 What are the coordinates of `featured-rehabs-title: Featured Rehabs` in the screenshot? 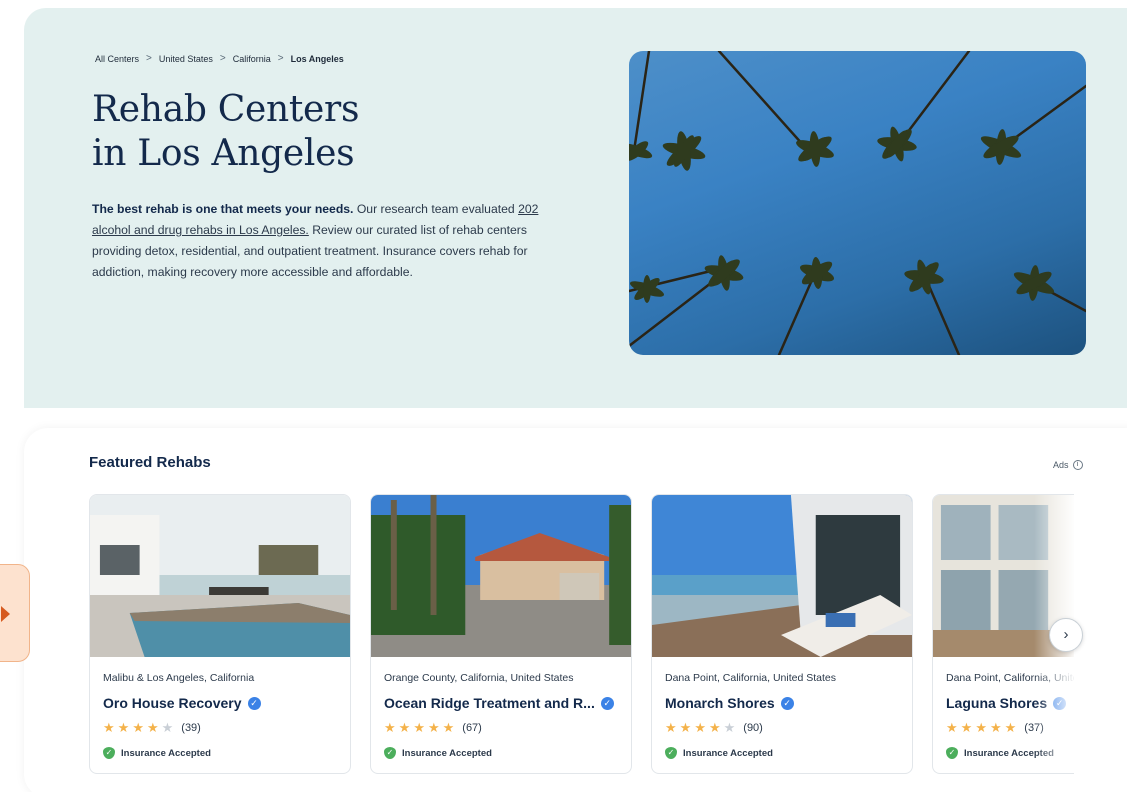 It's located at (150, 462).